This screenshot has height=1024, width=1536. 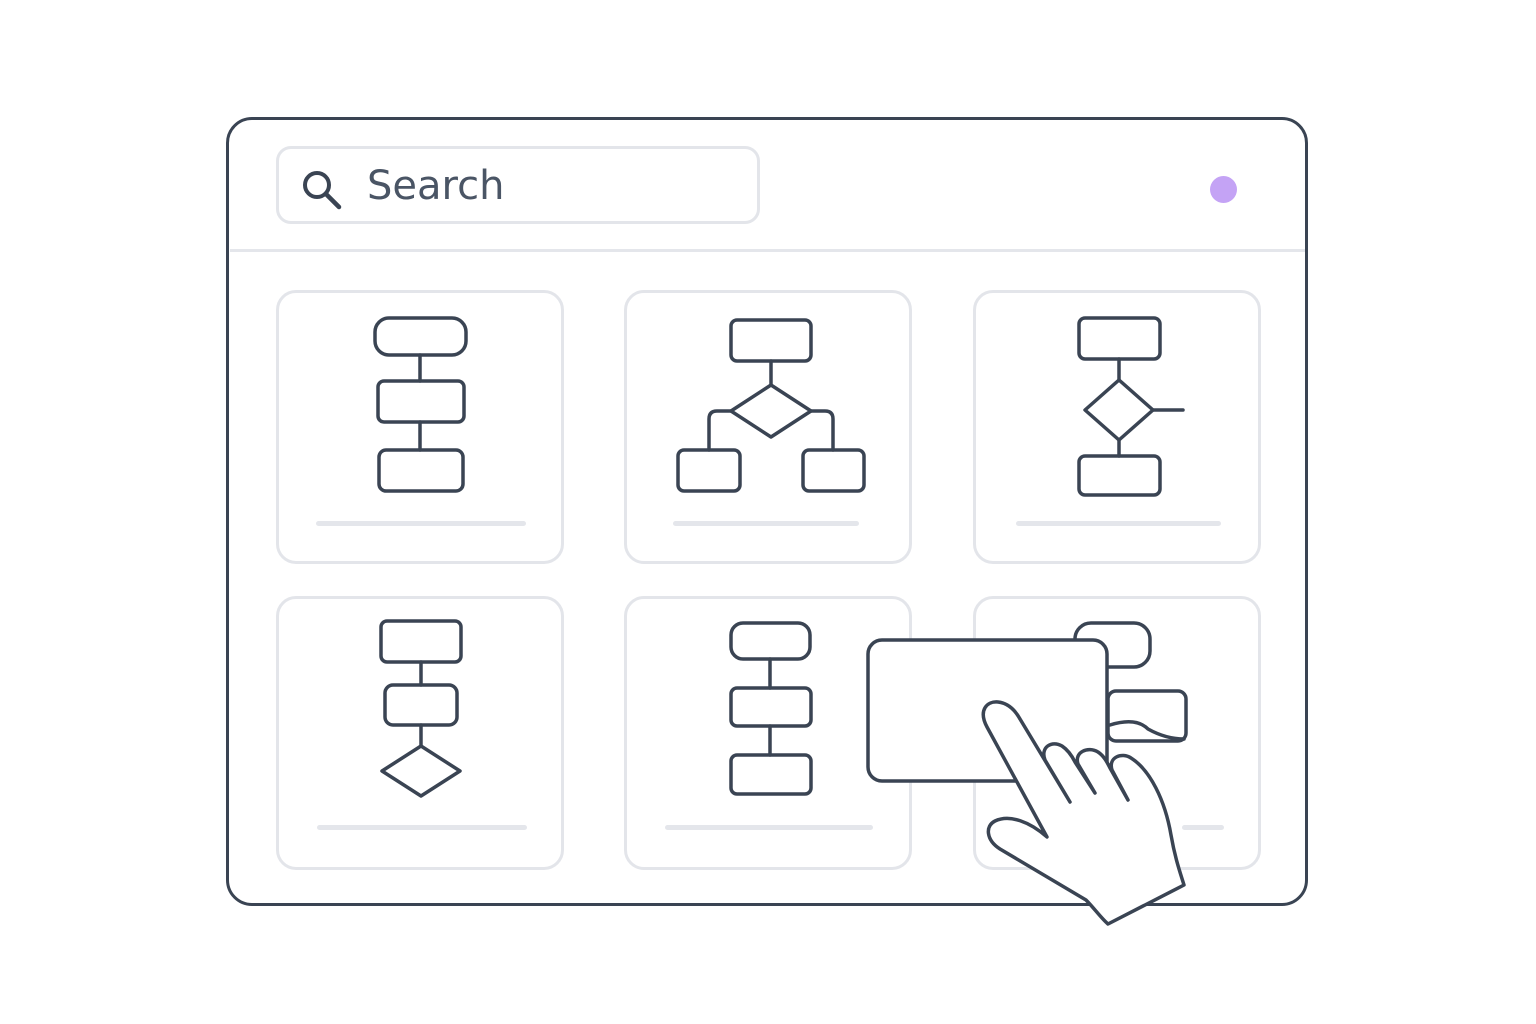 What do you see at coordinates (767, 250) in the screenshot?
I see `header-divider` at bounding box center [767, 250].